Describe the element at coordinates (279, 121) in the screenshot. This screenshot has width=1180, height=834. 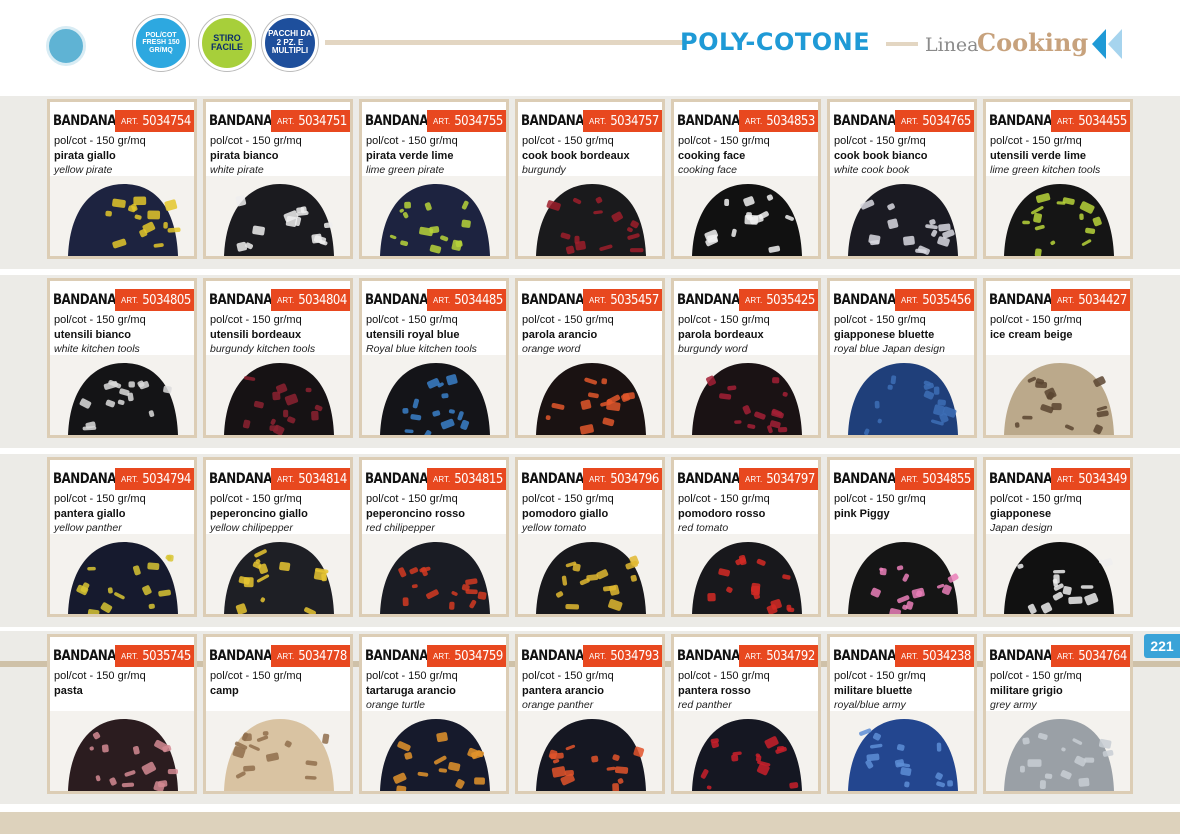
I see `card-header: BANDANA ART. 5034751` at that location.